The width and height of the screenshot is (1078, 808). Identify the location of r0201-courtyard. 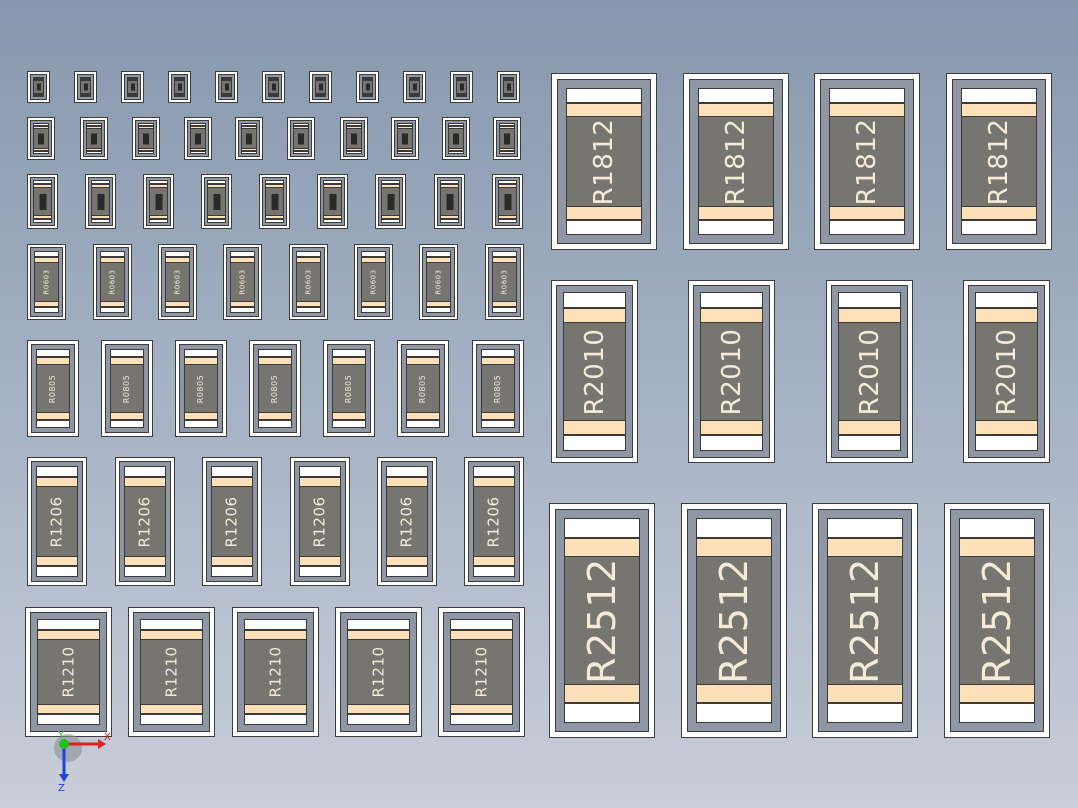
(507, 138).